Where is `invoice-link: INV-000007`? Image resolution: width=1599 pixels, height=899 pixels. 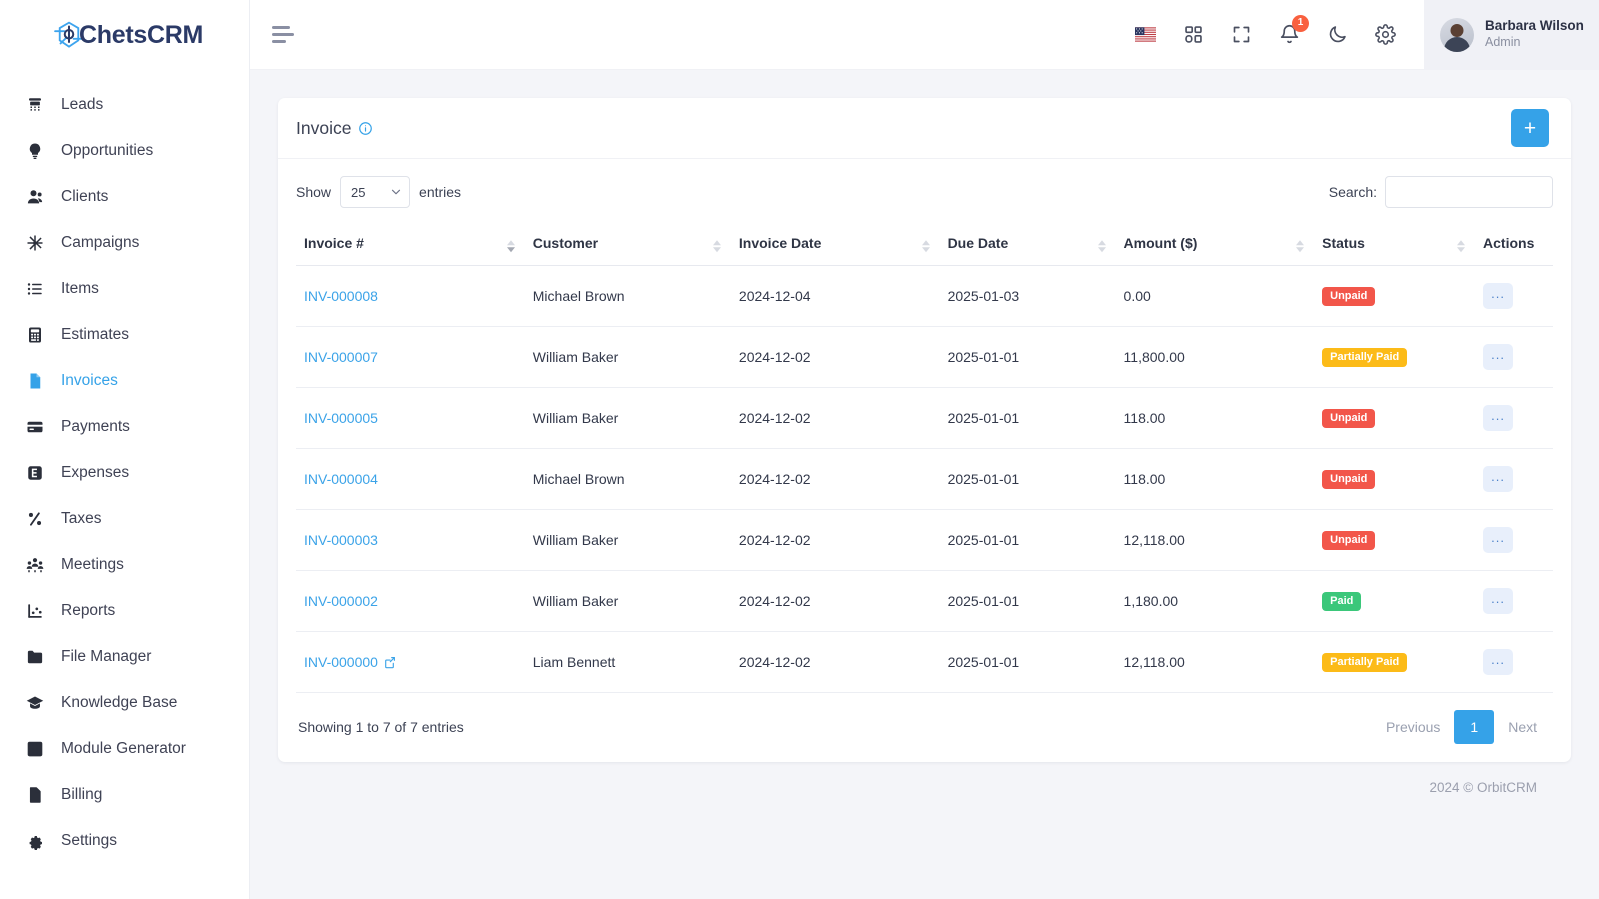 invoice-link: INV-000007 is located at coordinates (341, 357).